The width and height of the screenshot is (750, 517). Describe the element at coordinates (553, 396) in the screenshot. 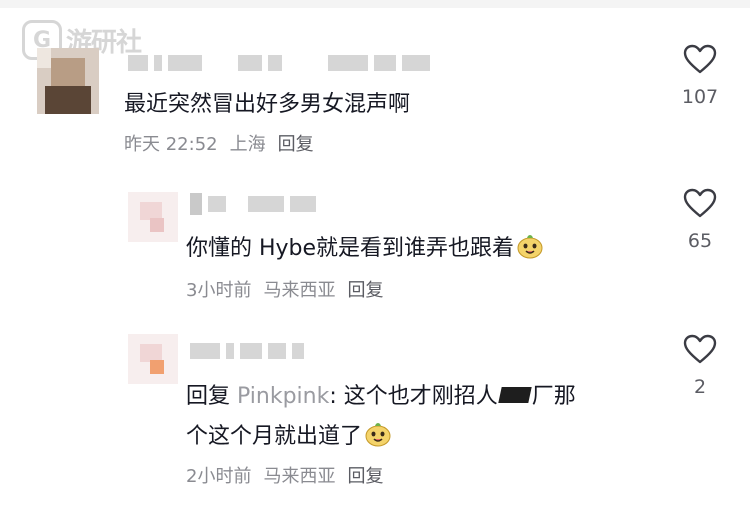

I see `comment-body-line1-end: 厂那` at that location.